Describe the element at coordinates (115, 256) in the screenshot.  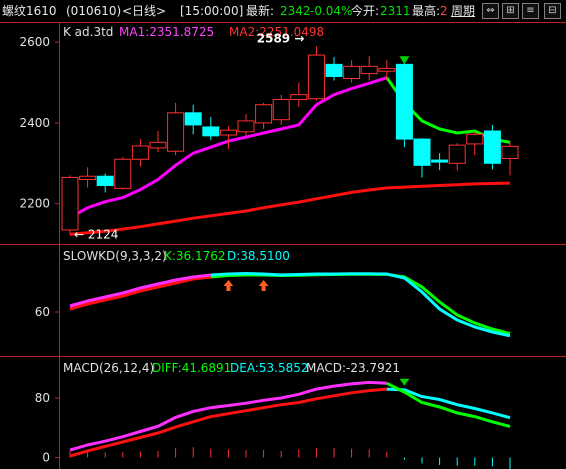
I see `slowkd-title: SLOWKD(9,3,3,2)` at that location.